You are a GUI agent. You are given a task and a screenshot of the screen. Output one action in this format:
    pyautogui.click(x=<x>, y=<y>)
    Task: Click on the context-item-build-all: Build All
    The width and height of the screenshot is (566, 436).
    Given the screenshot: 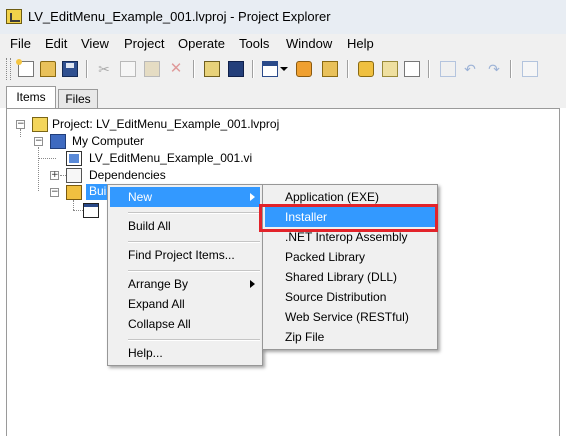 What is the action you would take?
    pyautogui.click(x=185, y=226)
    